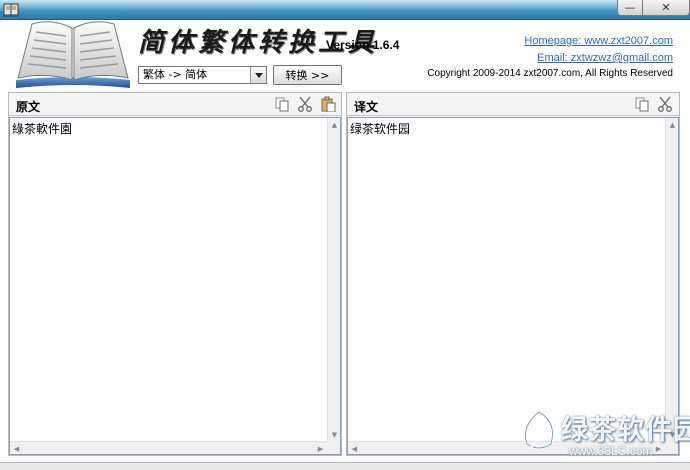 The height and width of the screenshot is (470, 690). What do you see at coordinates (671, 279) in the screenshot?
I see `result-vertical-scrollbar: ▲ ▼` at bounding box center [671, 279].